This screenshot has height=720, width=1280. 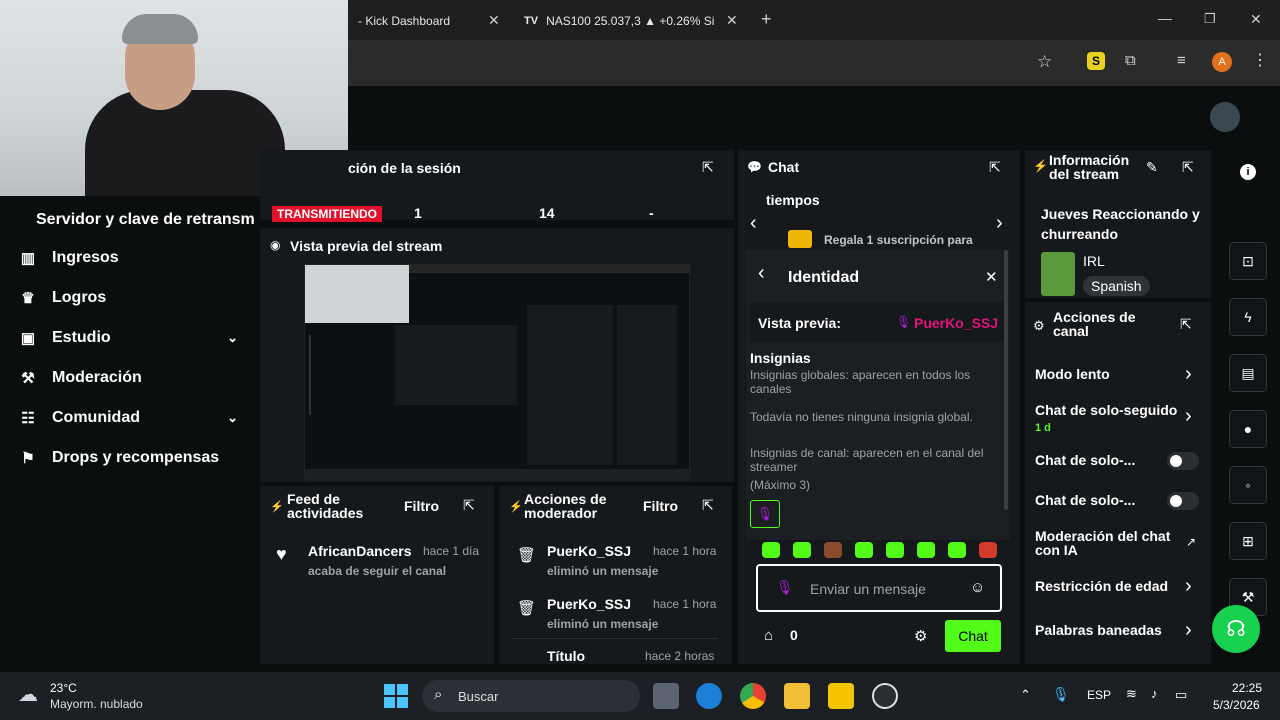 What do you see at coordinates (1236, 629) in the screenshot?
I see `support-headset-button: ☊` at bounding box center [1236, 629].